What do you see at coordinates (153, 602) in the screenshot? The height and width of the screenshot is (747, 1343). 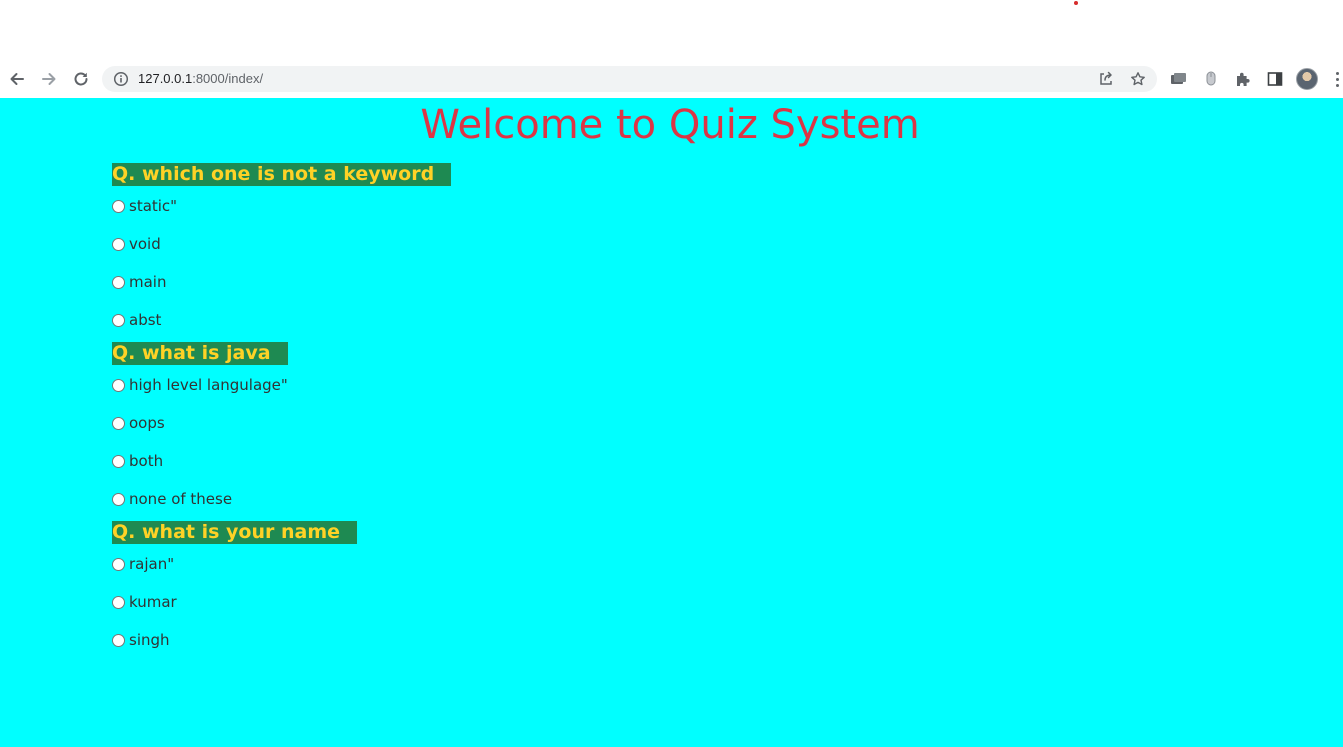 I see `answer-label: kumar` at bounding box center [153, 602].